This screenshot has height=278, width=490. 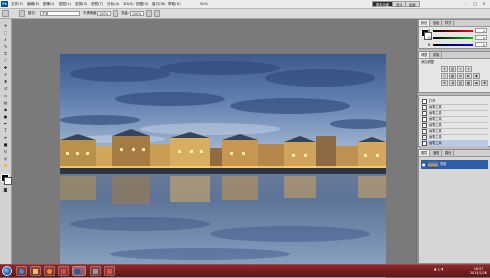 What do you see at coordinates (484, 4) in the screenshot?
I see `close-icon: ×` at bounding box center [484, 4].